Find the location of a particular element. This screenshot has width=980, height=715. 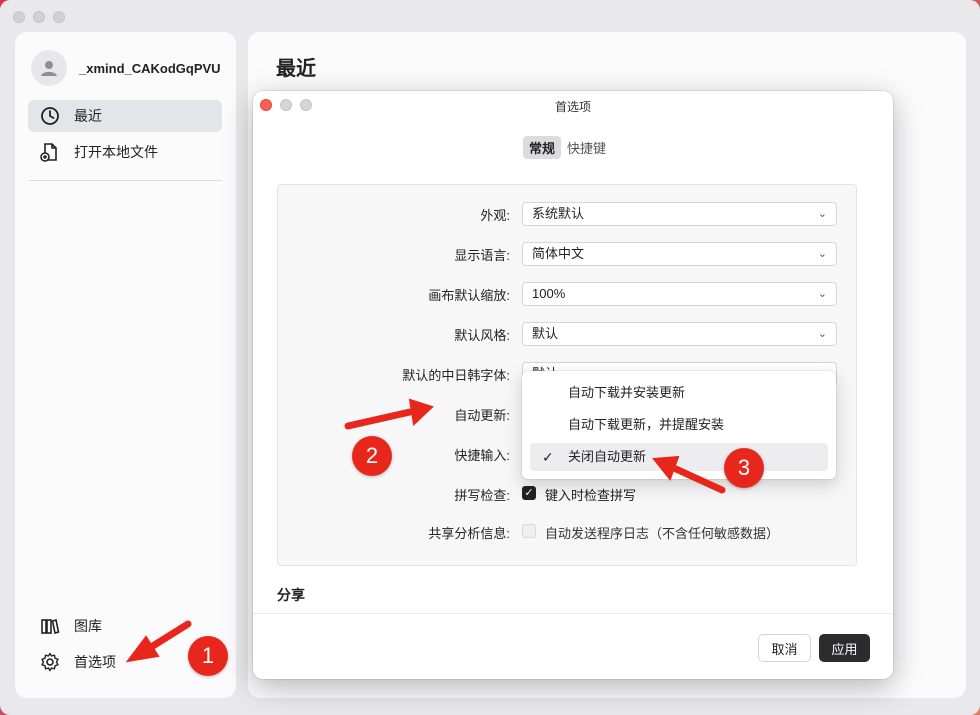

annotation-badge-2: 2 is located at coordinates (372, 456).